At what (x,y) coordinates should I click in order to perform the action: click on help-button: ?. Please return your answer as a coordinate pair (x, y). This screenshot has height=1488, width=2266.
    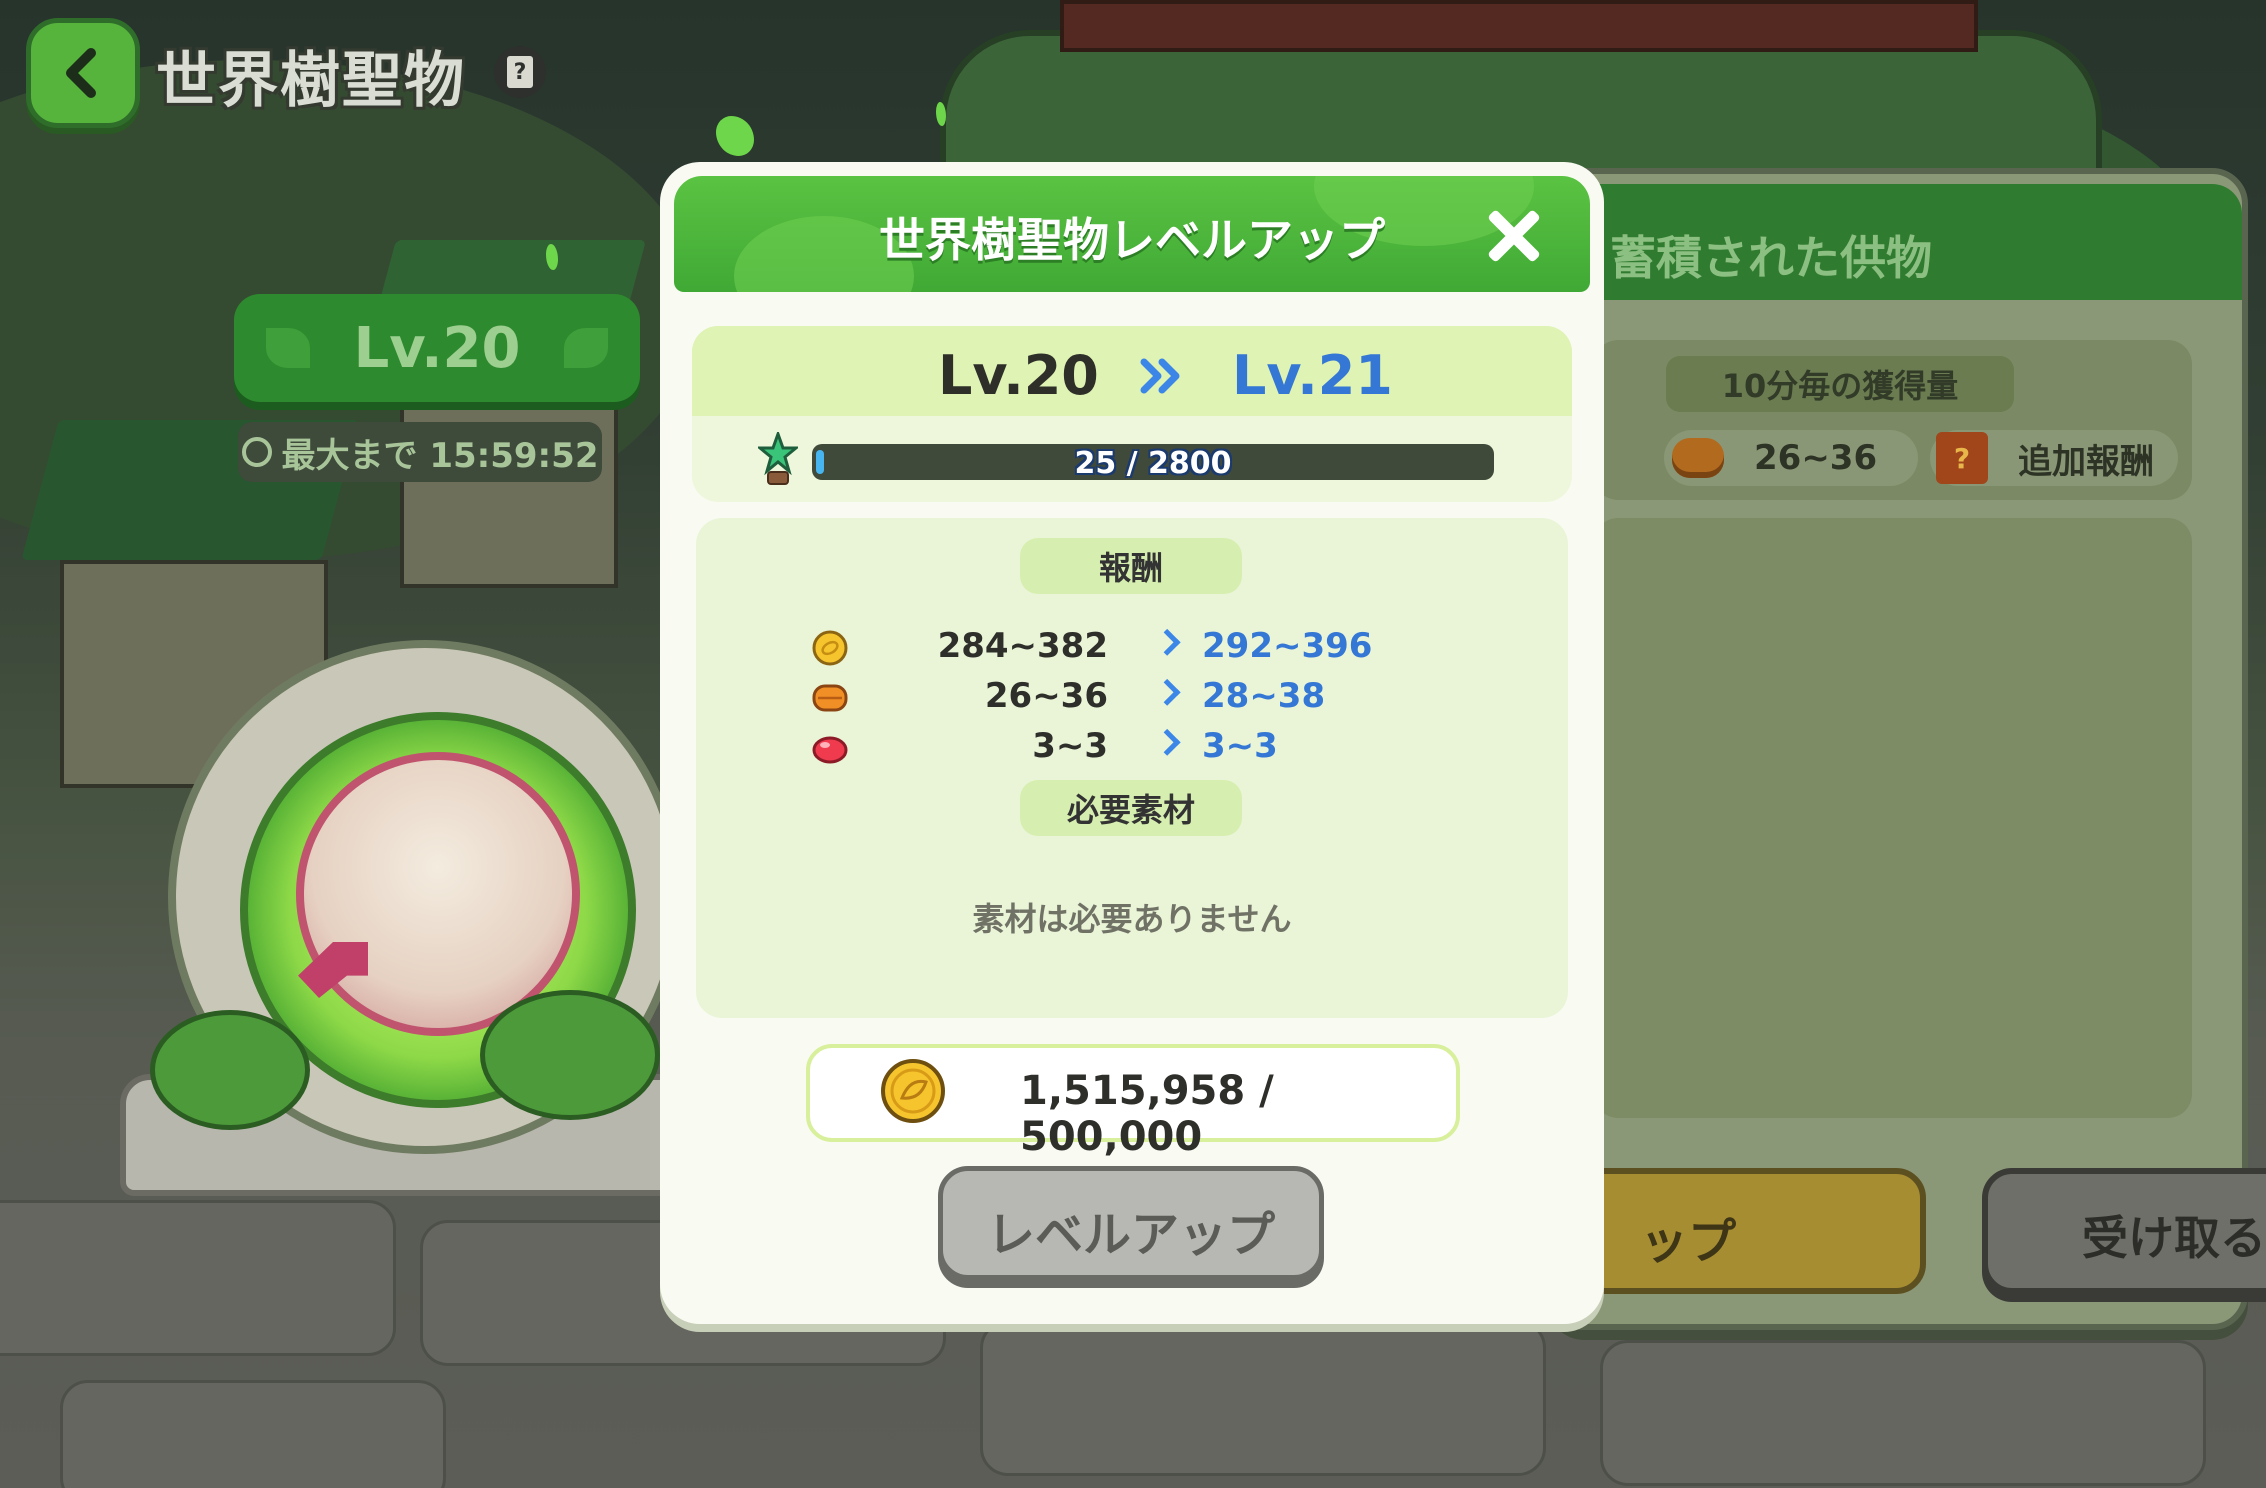
    Looking at the image, I should click on (520, 72).